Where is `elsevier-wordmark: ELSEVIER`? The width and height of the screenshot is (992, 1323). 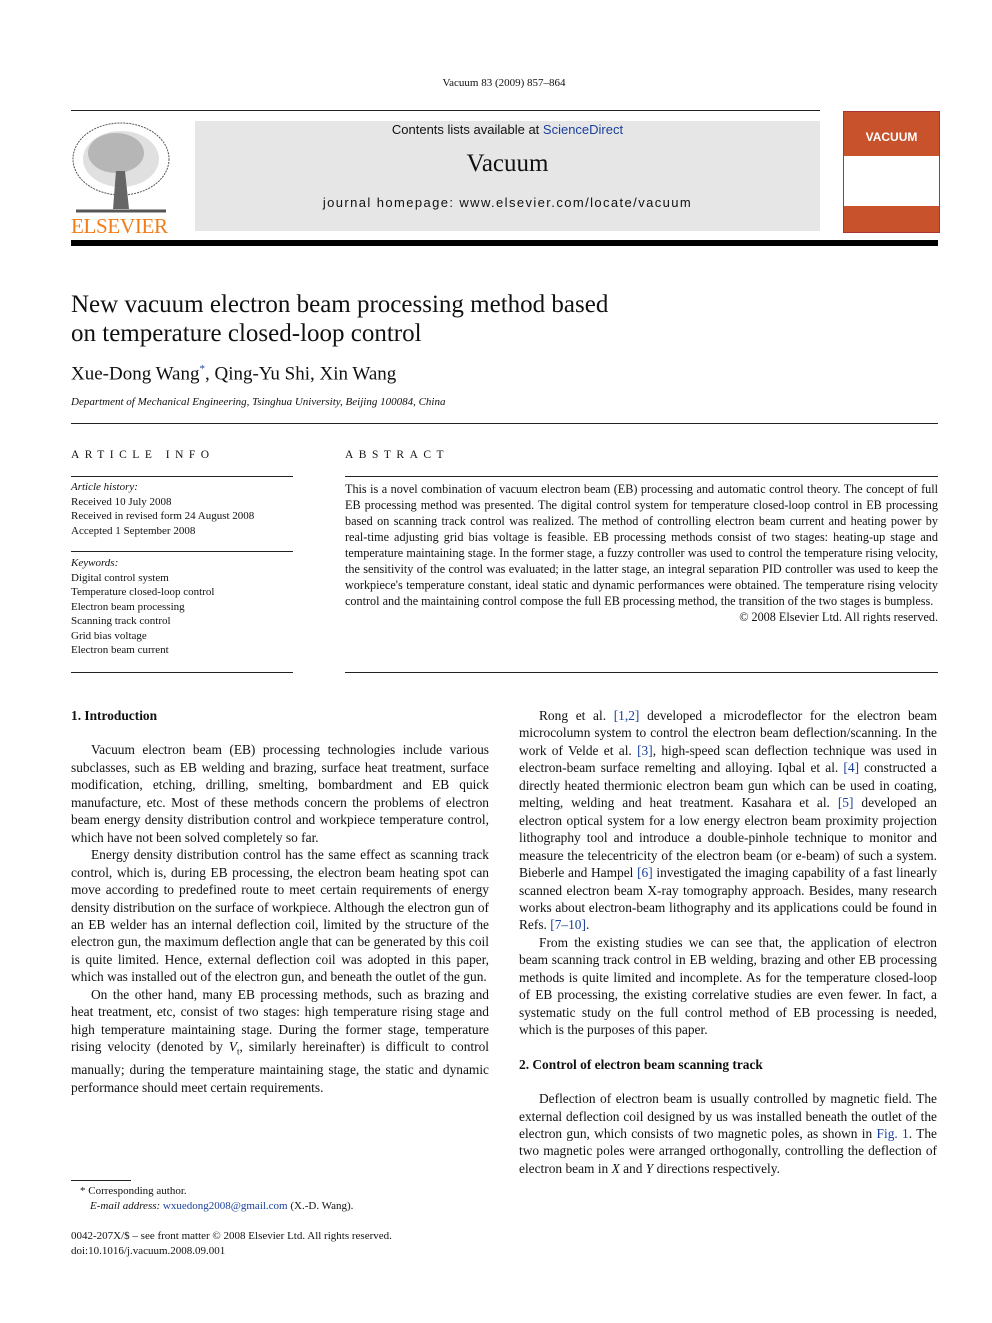
elsevier-wordmark: ELSEVIER is located at coordinates (119, 226).